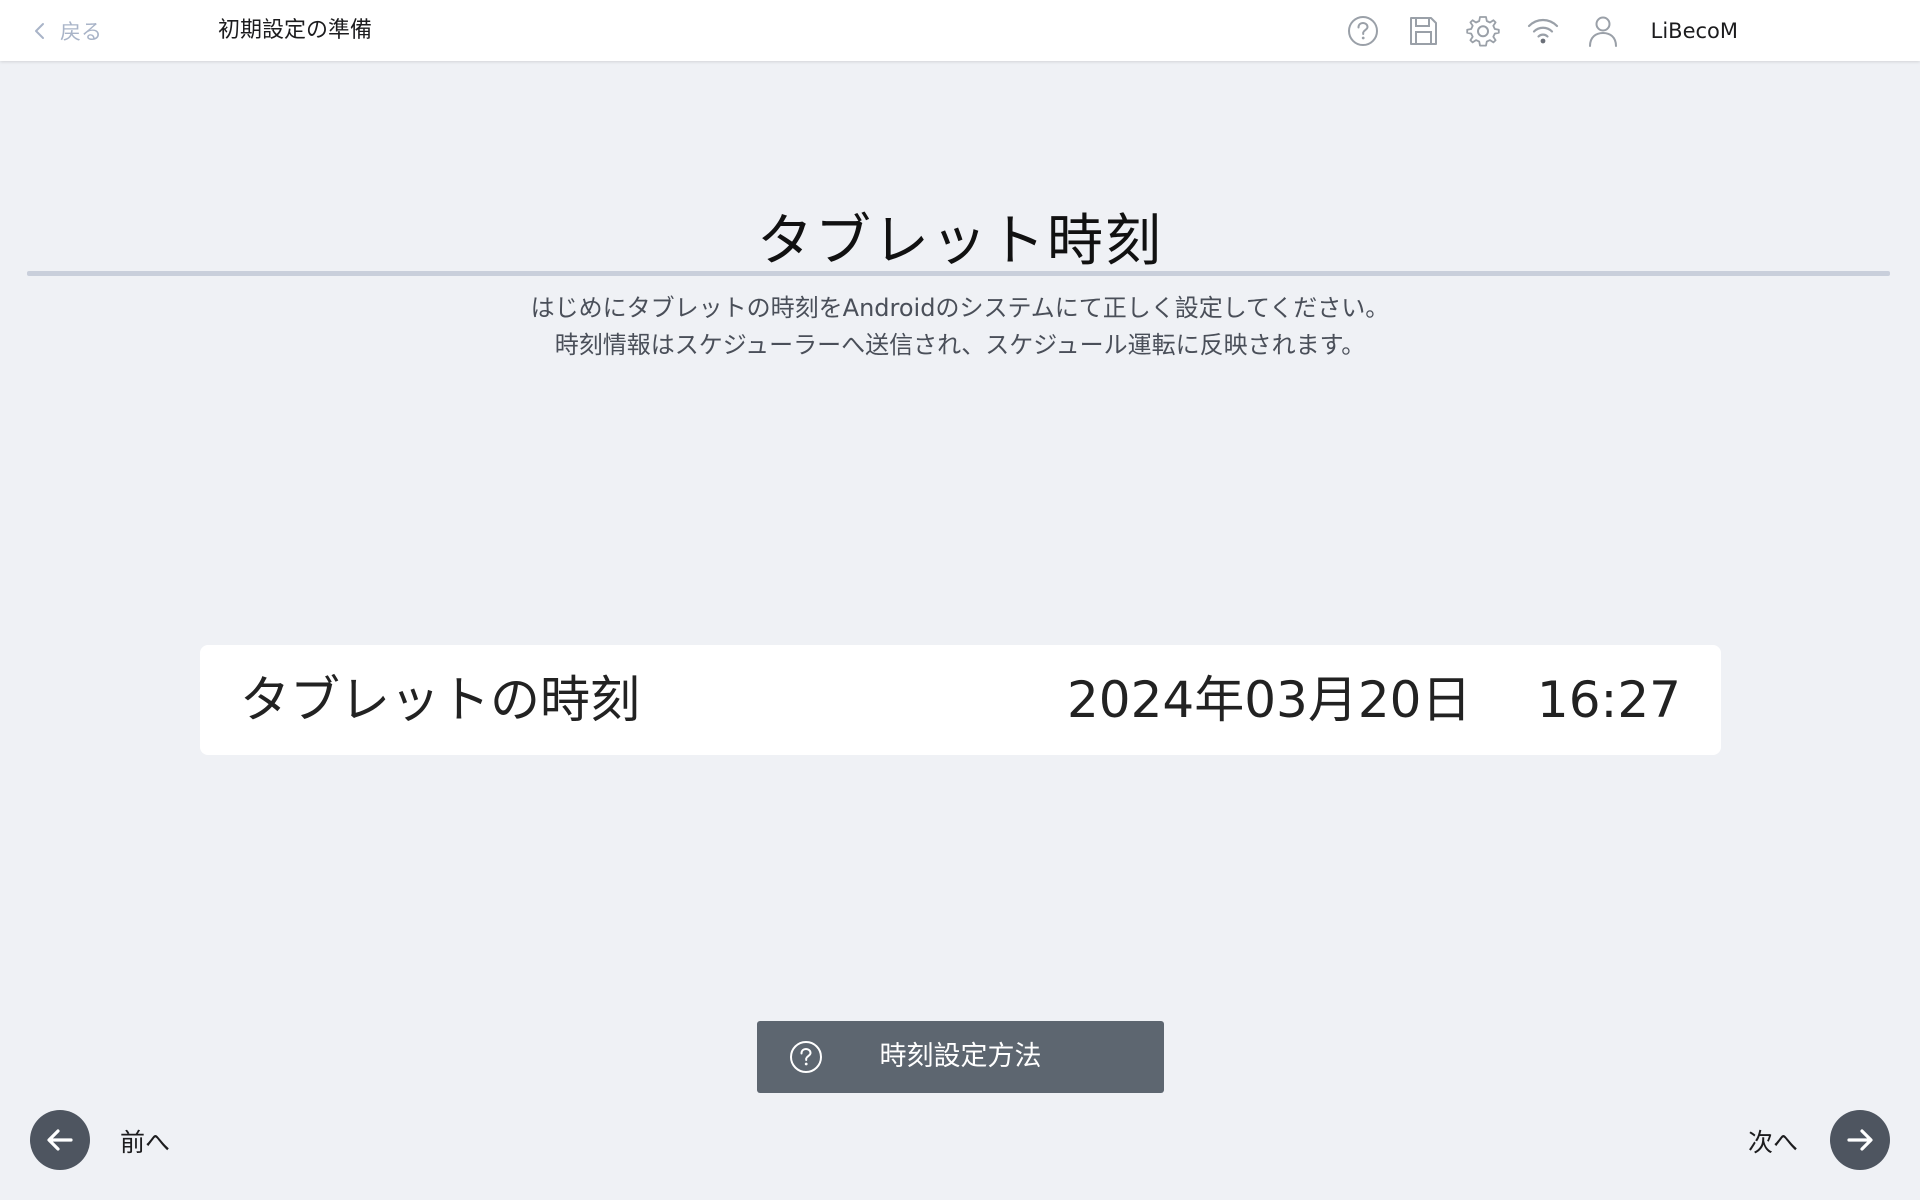 The width and height of the screenshot is (1920, 1200). I want to click on user-icon-button, so click(1603, 30).